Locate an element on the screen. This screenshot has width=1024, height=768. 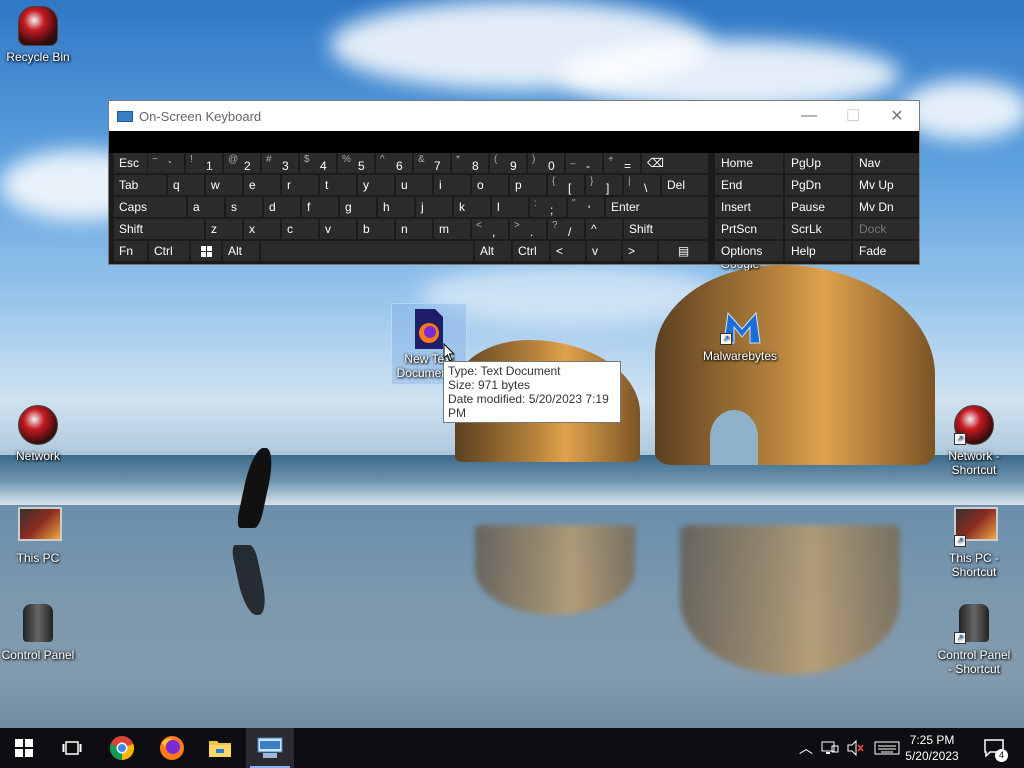
key-backspace: ⌫ is located at coordinates (675, 163).